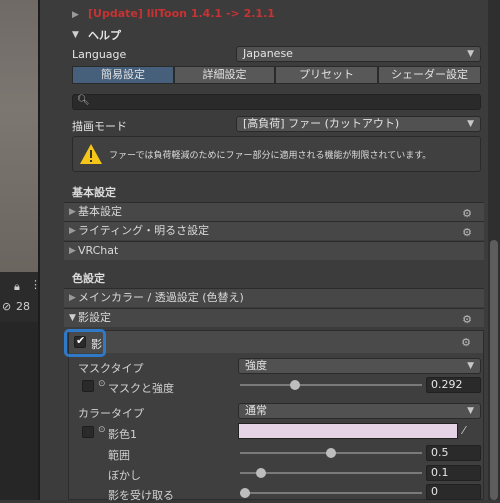  I want to click on section-main-color: ▶ メインカラー / 透過設定 (色替え), so click(274, 297).